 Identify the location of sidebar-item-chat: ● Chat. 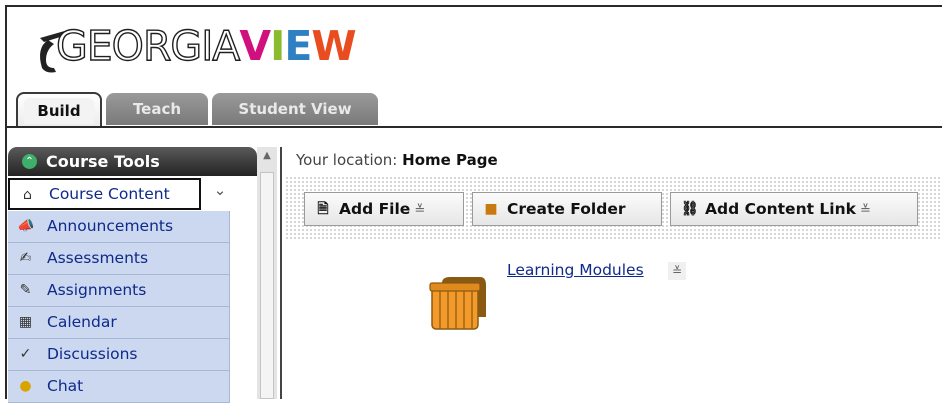
(119, 387).